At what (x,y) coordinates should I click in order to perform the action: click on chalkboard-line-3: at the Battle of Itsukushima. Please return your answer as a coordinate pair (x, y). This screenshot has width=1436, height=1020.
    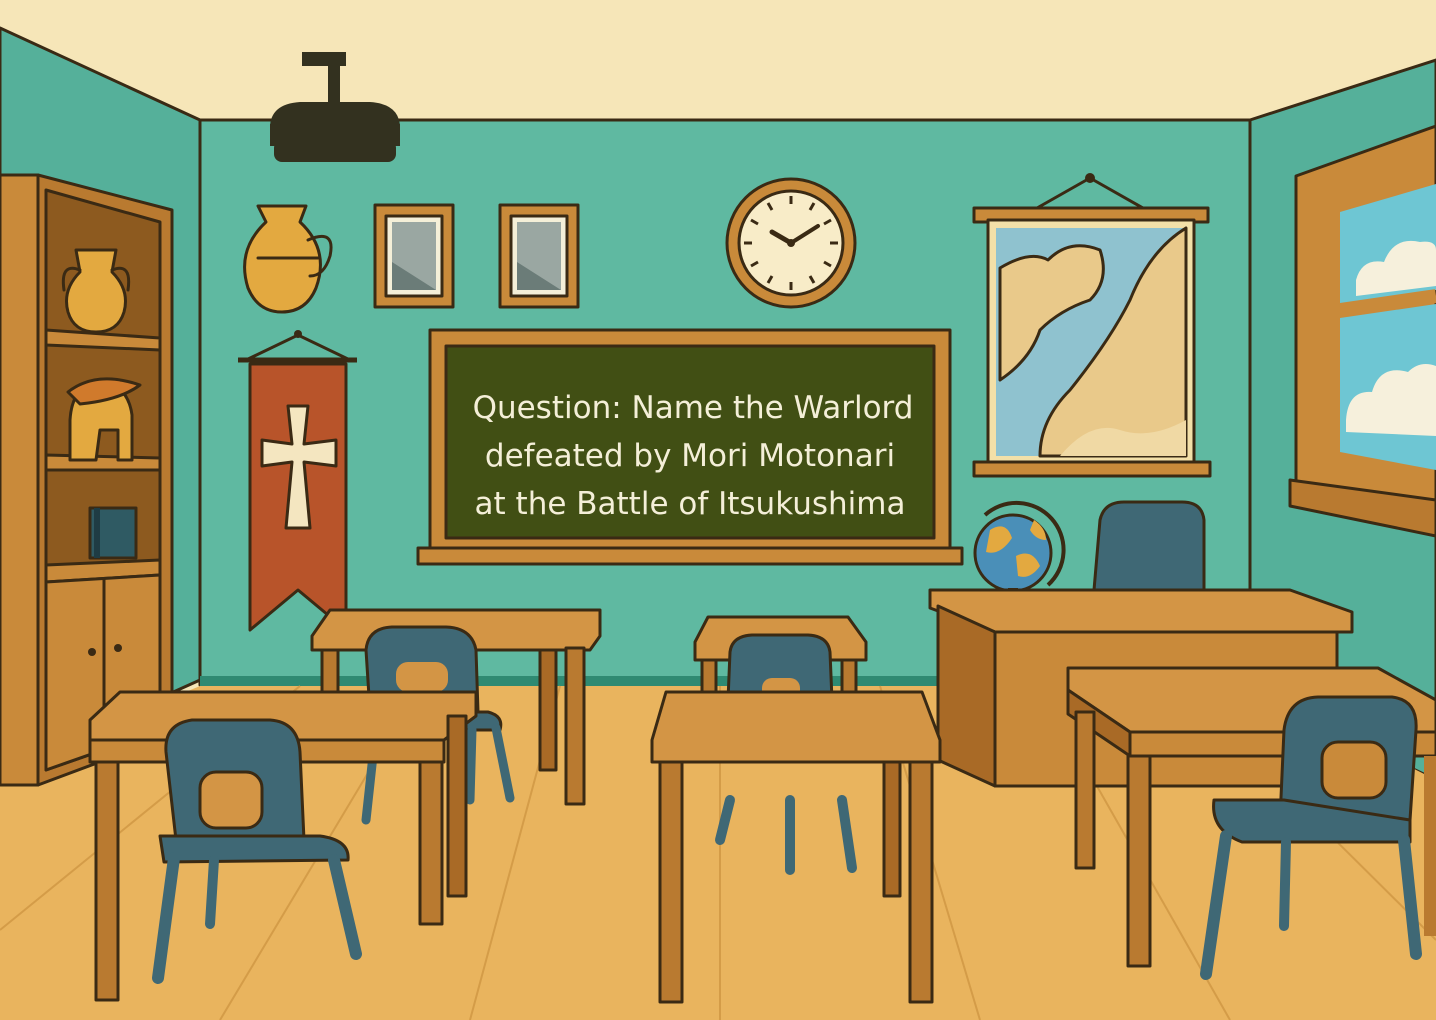
    Looking at the image, I should click on (690, 504).